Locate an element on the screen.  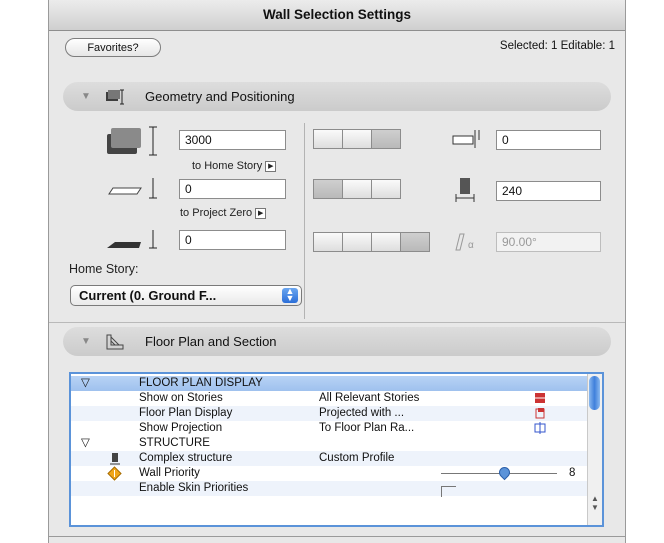
to-home-story-row: to Home Story ▶ is located at coordinates (234, 166).